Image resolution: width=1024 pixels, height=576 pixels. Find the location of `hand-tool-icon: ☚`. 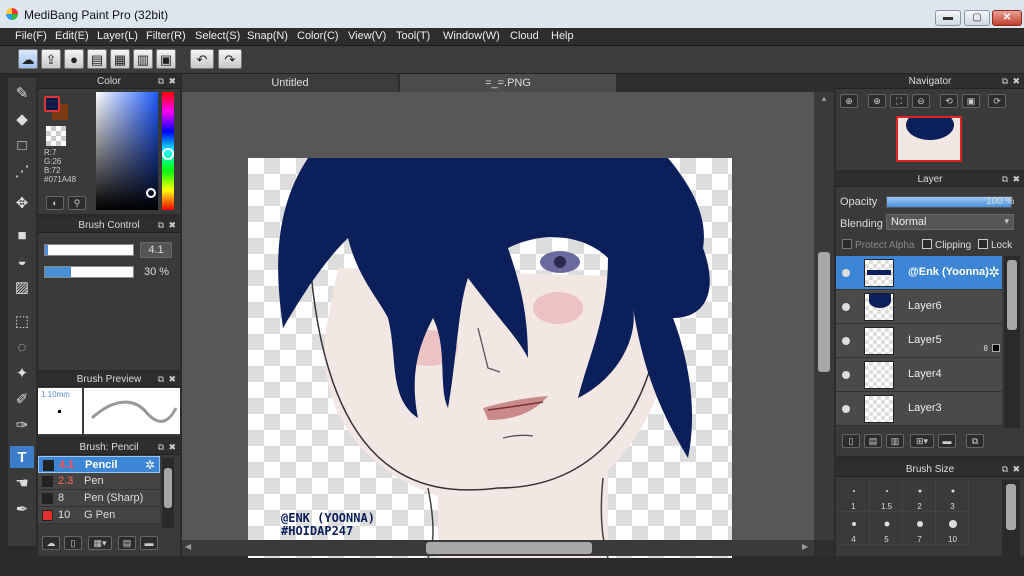

hand-tool-icon: ☚ is located at coordinates (22, 483).